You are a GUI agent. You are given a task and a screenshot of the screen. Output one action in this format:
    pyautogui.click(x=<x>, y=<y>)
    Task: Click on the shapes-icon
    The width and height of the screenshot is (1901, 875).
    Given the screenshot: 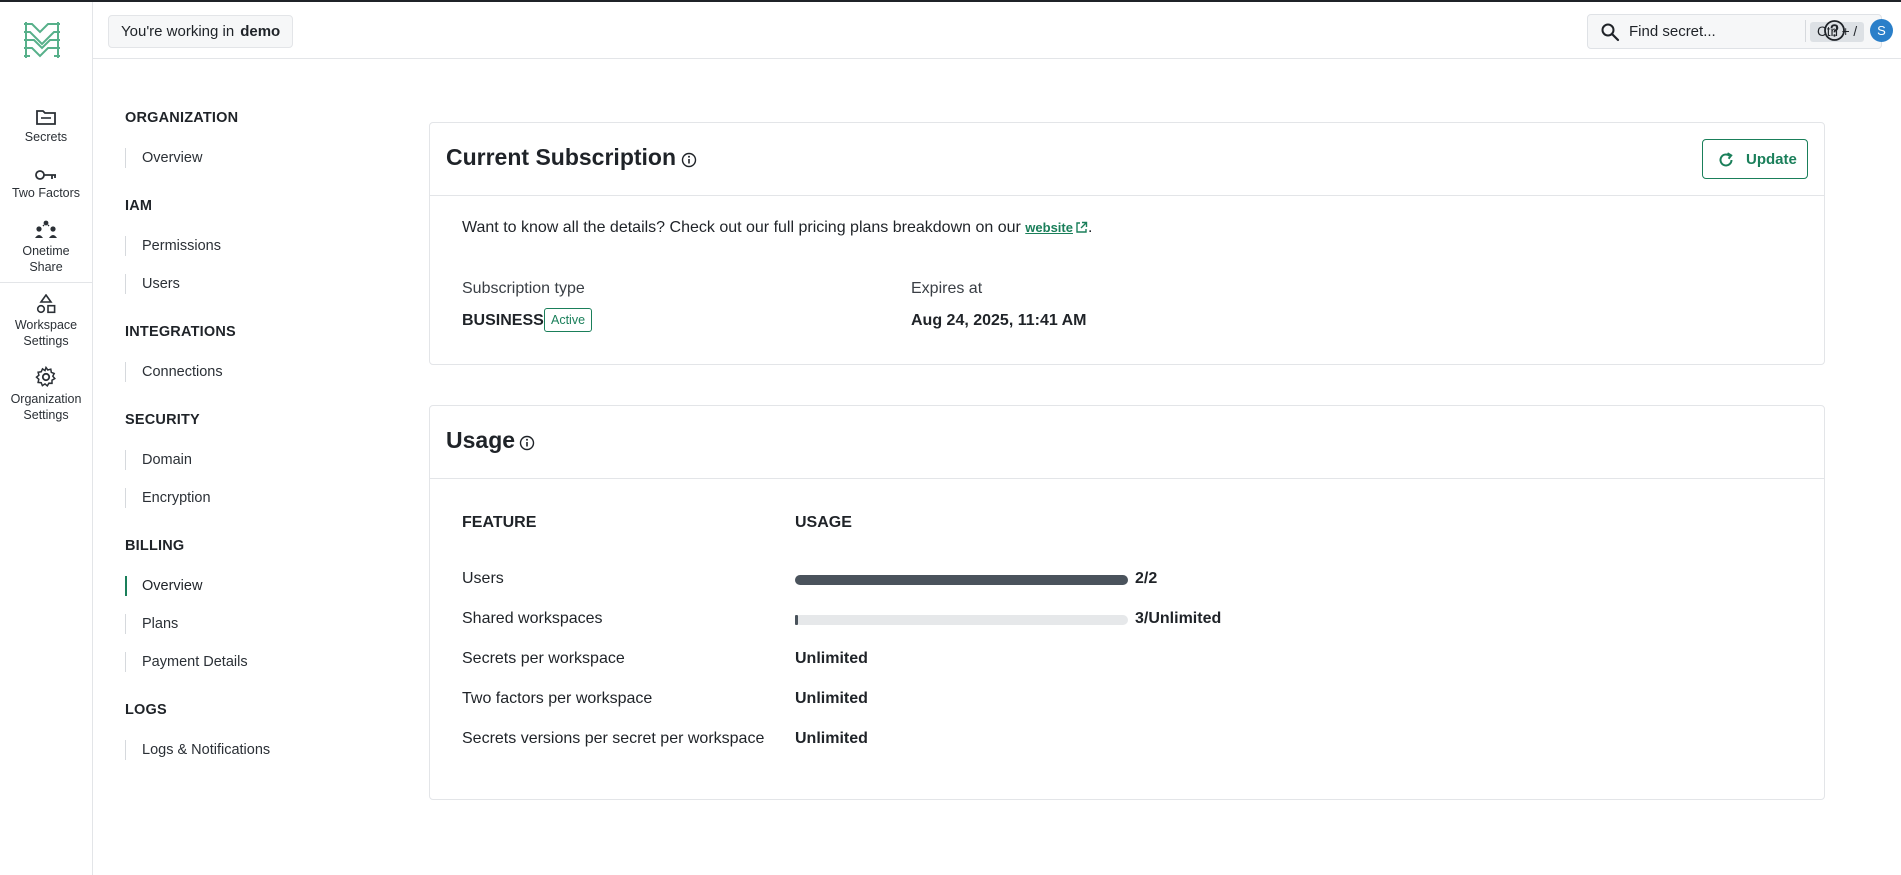 What is the action you would take?
    pyautogui.click(x=46, y=304)
    